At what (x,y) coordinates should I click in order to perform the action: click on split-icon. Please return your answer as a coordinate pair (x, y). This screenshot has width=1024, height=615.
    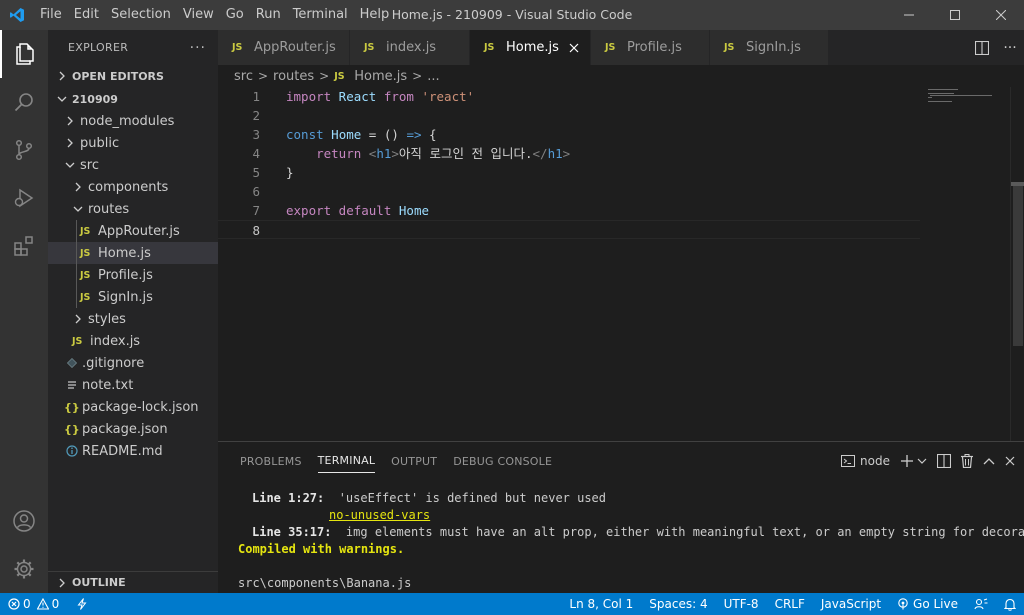
    Looking at the image, I should click on (944, 461).